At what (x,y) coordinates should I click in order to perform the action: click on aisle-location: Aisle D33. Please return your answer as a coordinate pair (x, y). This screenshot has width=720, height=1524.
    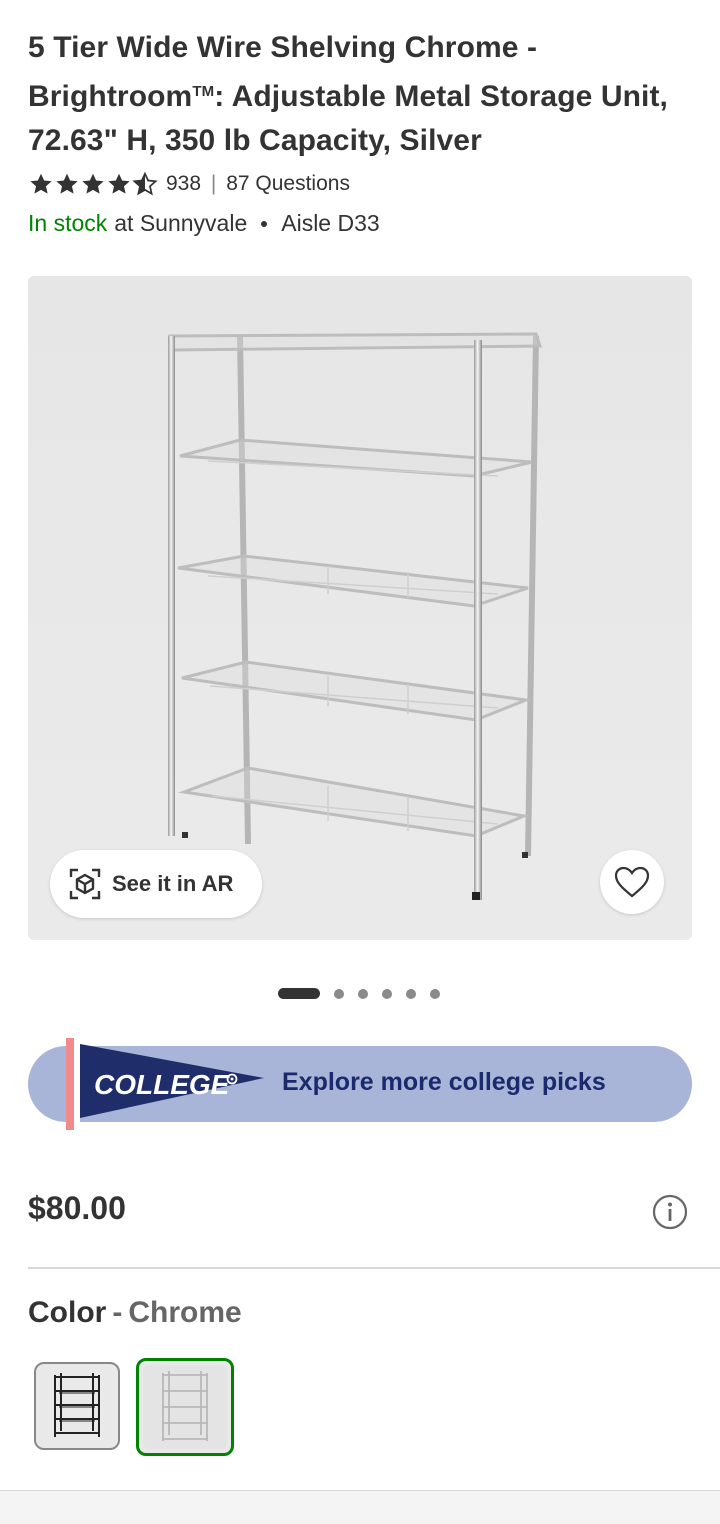
    Looking at the image, I should click on (330, 223).